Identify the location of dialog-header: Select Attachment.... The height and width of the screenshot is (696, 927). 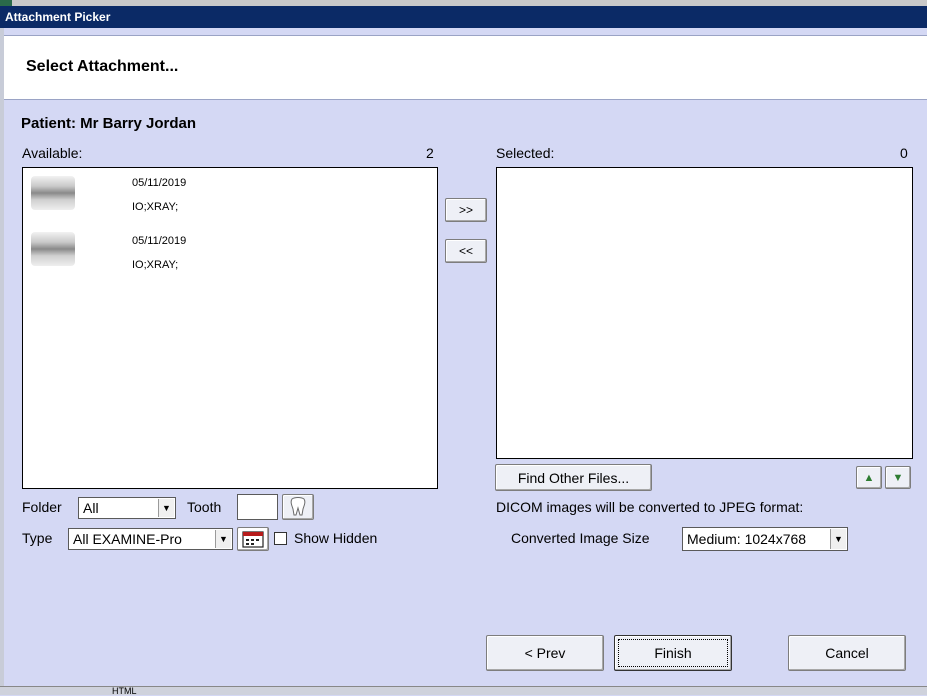
(465, 67).